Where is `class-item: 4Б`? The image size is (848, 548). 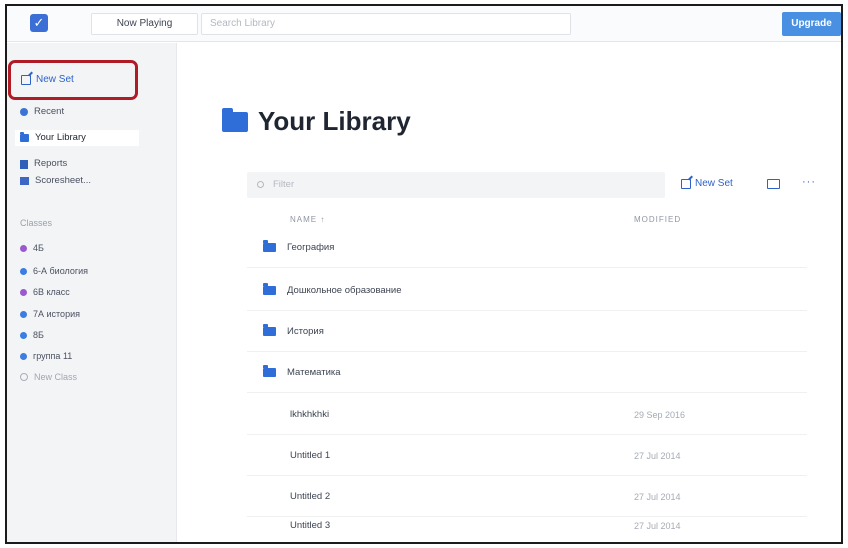
class-item: 4Б is located at coordinates (32, 248).